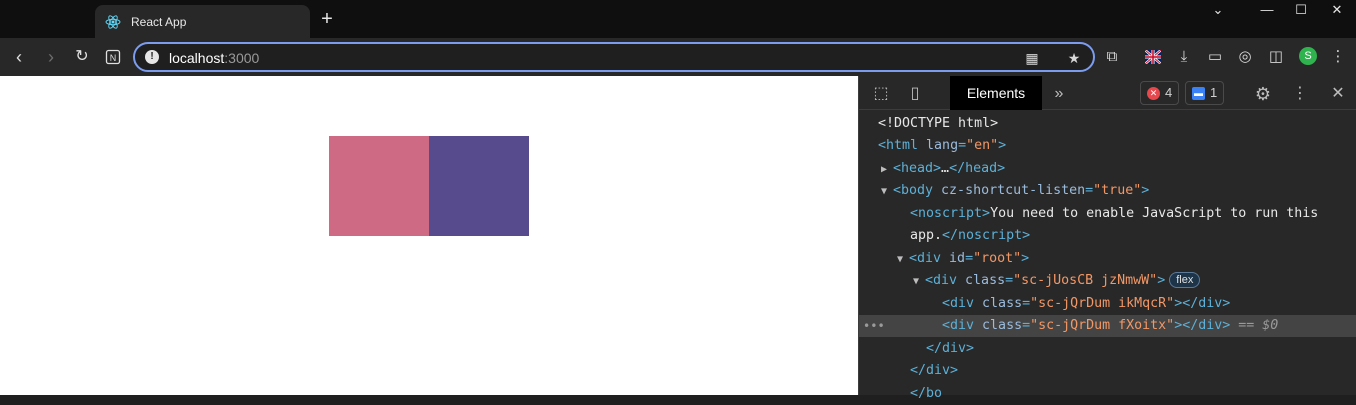 This screenshot has width=1356, height=405. Describe the element at coordinates (1107, 93) in the screenshot. I see `devtools-header: ⬚ ▯ Elements » ✕ 4 ▬ 1 ⚙ ⋮ ✕` at that location.